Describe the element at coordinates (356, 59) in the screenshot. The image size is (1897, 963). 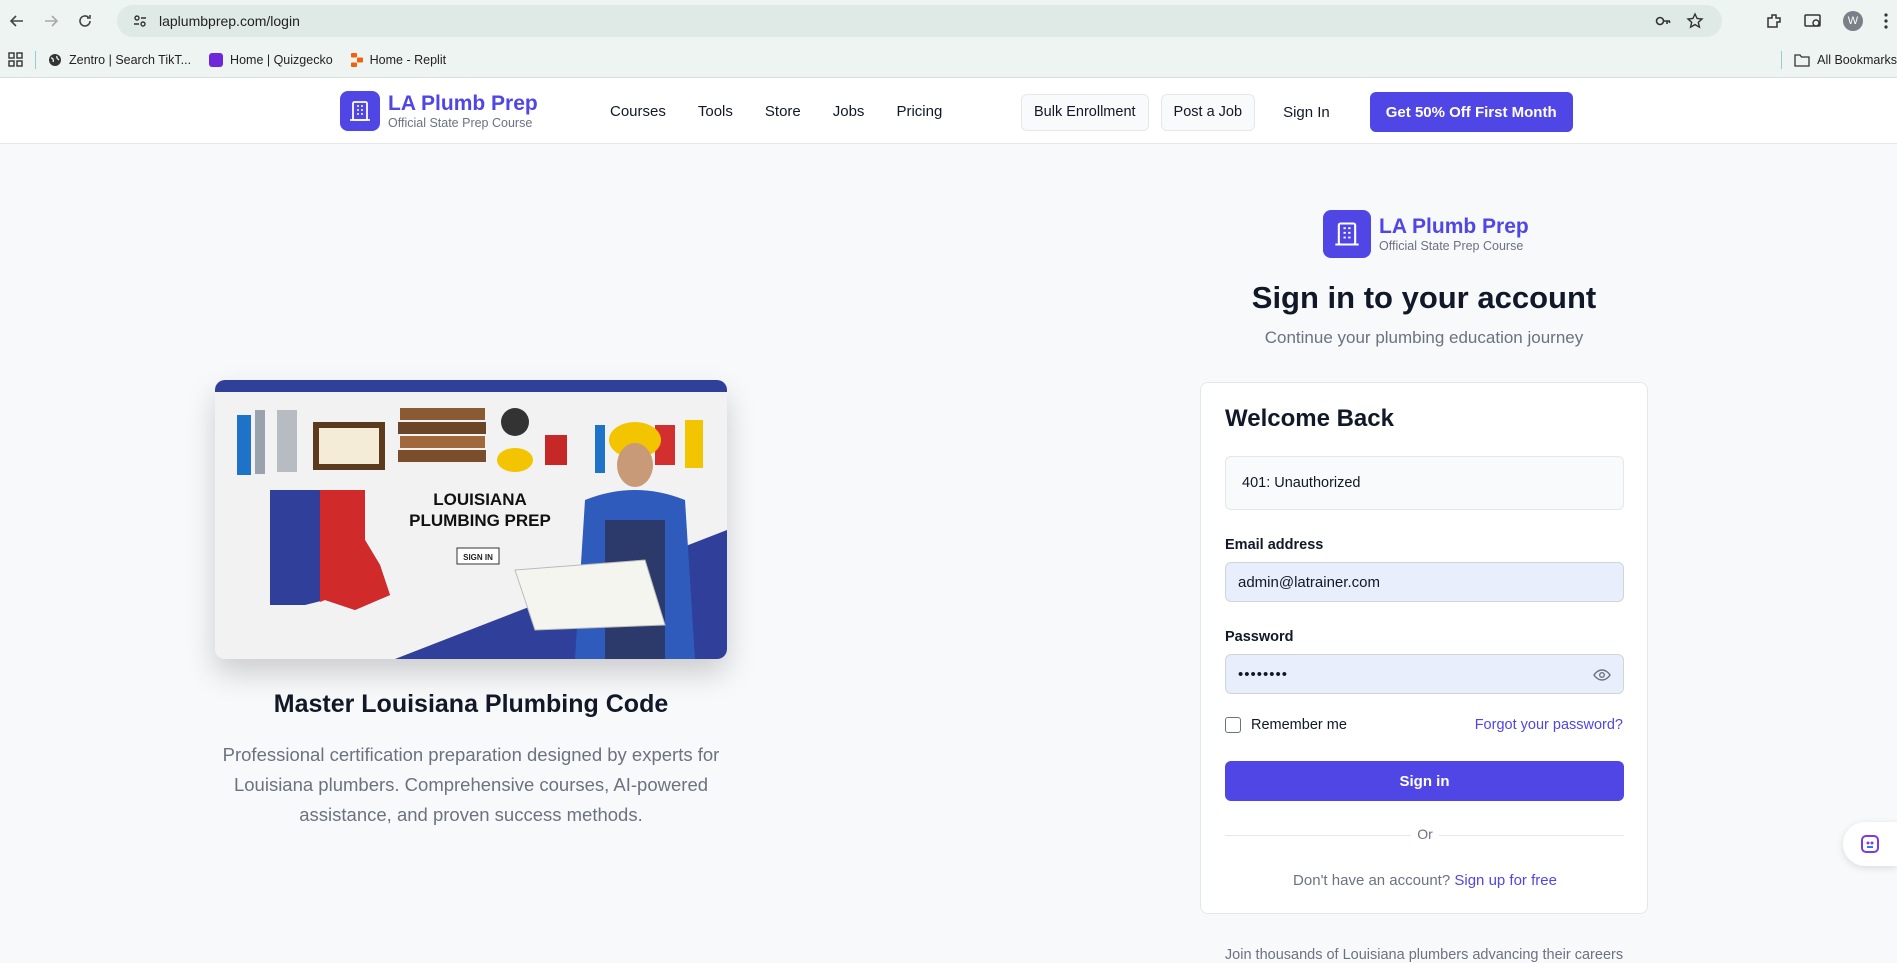
I see `replit-icon` at that location.